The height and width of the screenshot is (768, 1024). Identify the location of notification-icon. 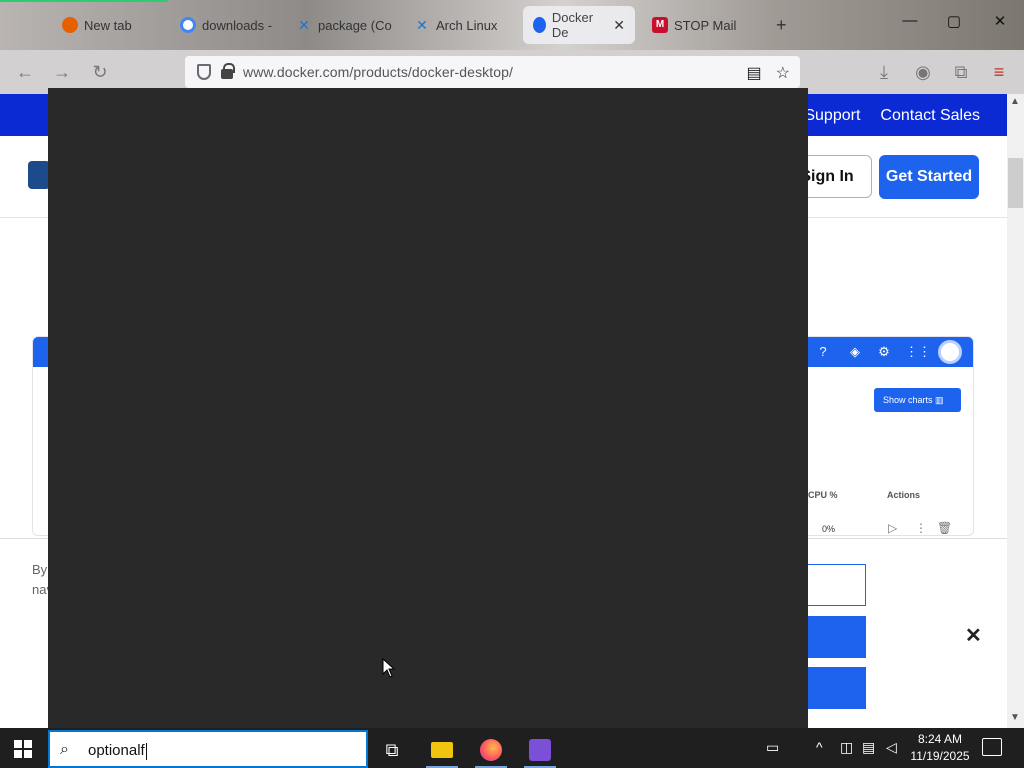
(992, 747).